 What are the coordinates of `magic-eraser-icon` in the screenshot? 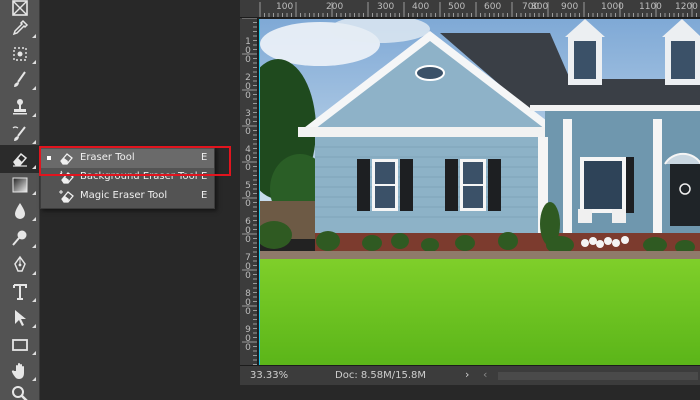 It's located at (66, 196).